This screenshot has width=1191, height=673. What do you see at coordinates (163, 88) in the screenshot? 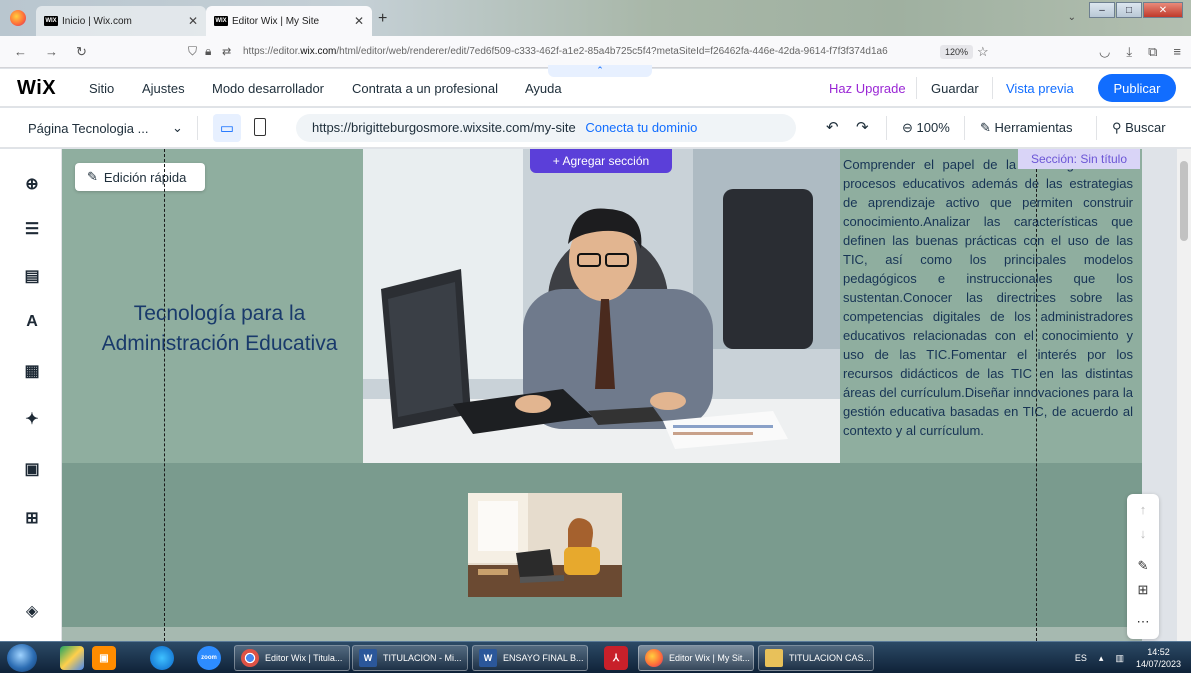
I see `menu-ajustes: Ajustes` at bounding box center [163, 88].